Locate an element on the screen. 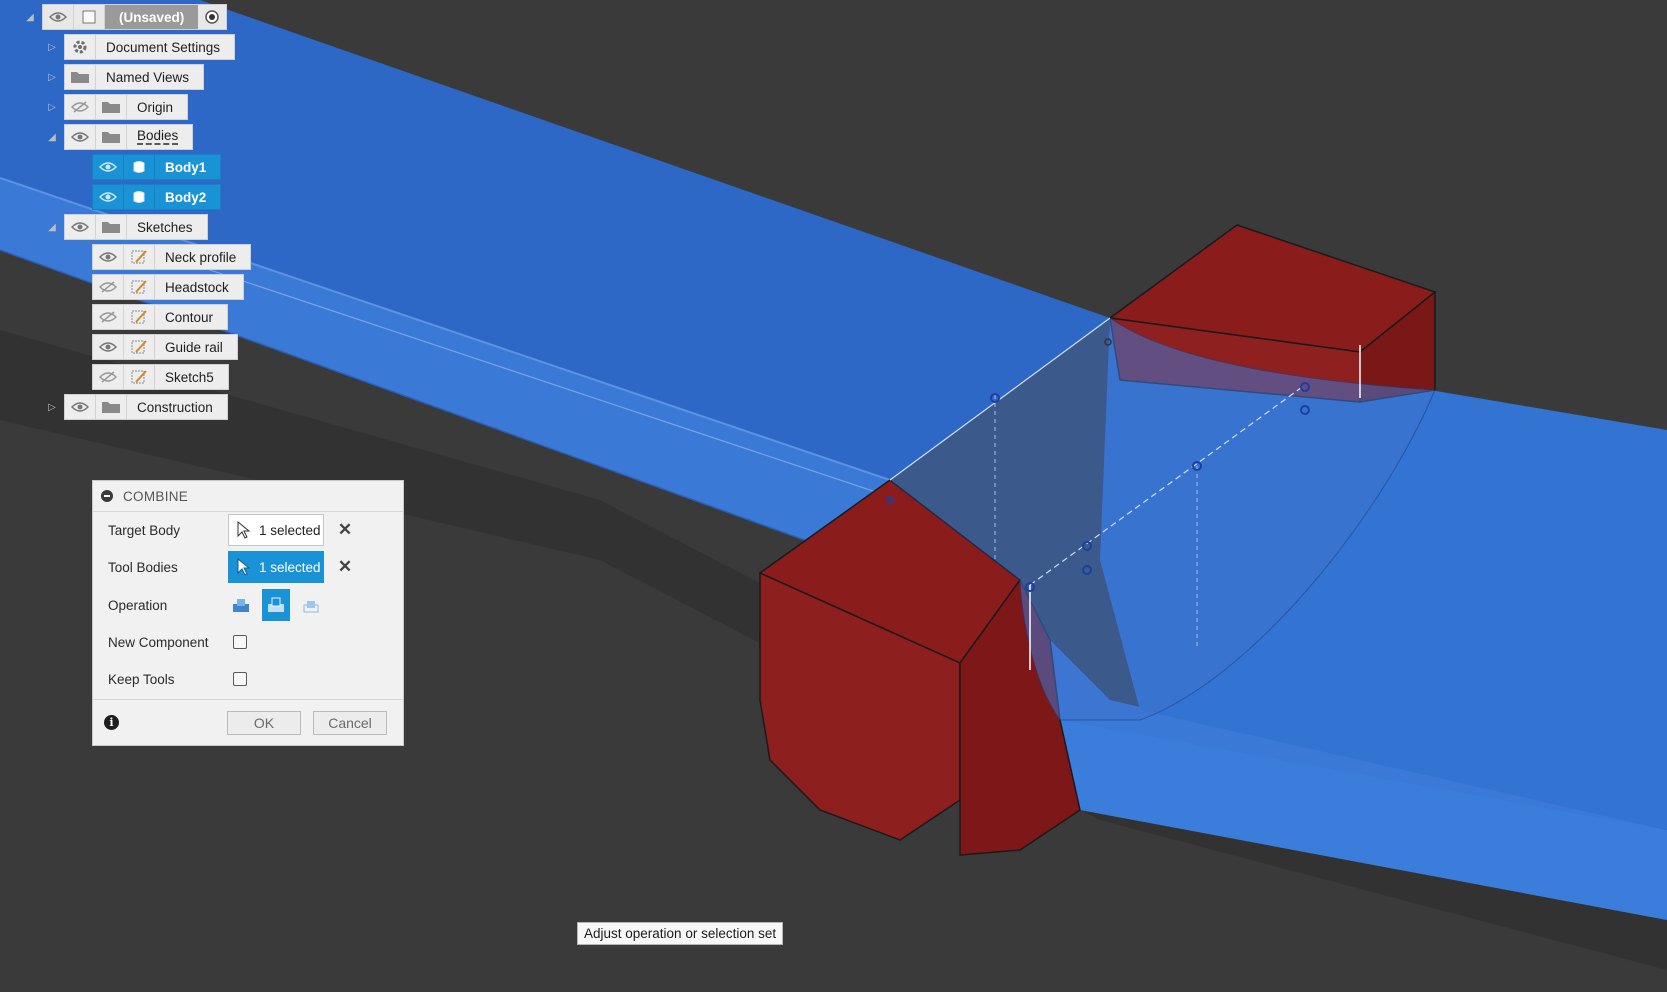 Image resolution: width=1667 pixels, height=992 pixels. tooltip: Adjust operation or selection set is located at coordinates (680, 933).